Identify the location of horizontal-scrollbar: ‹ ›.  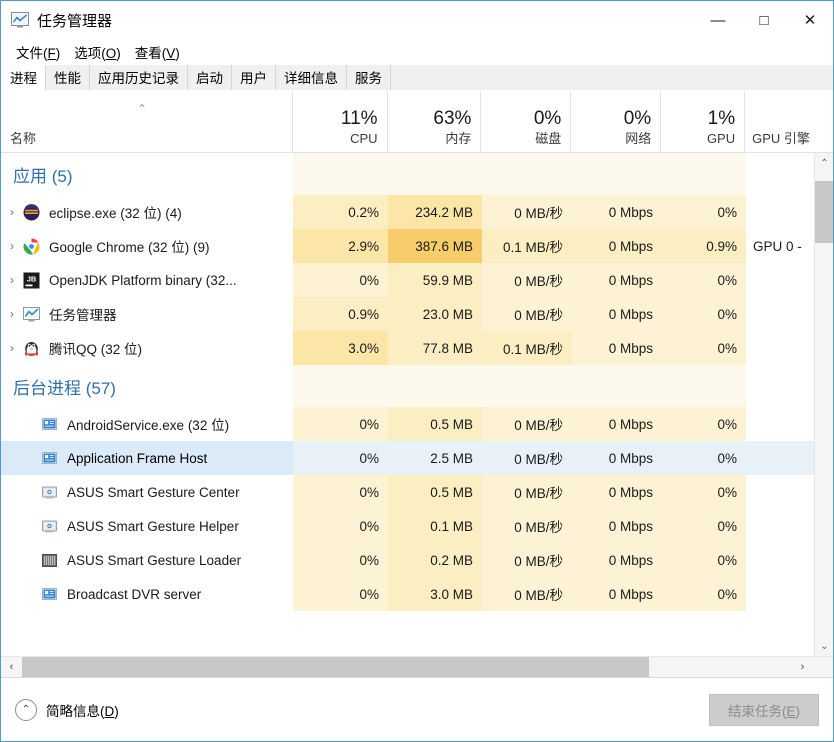
(417, 666).